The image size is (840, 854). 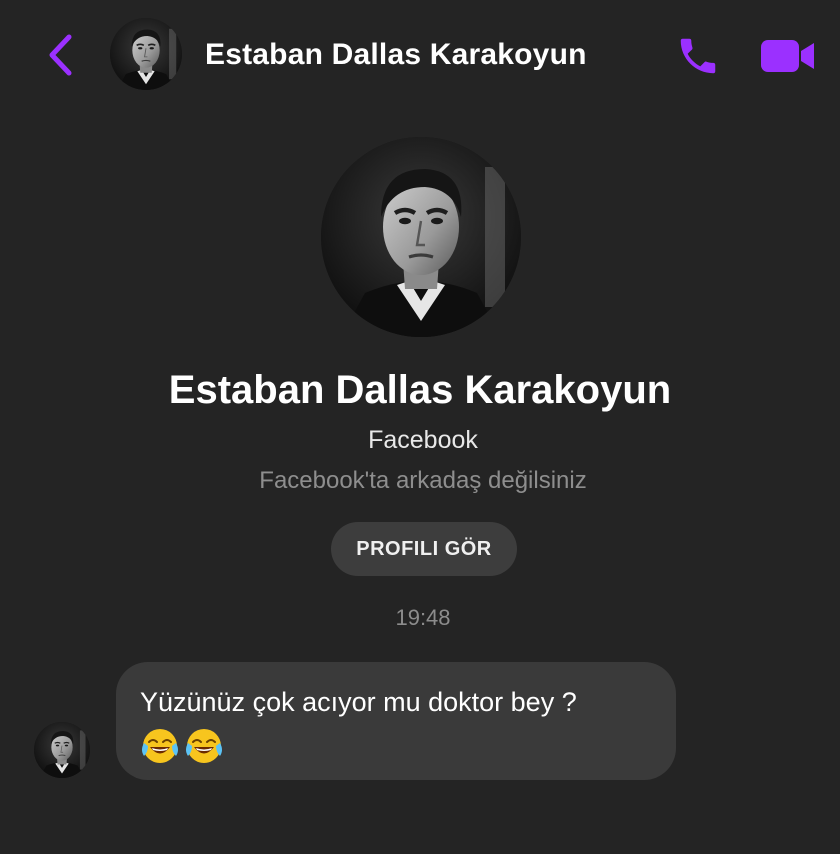 I want to click on back-button, so click(x=60, y=55).